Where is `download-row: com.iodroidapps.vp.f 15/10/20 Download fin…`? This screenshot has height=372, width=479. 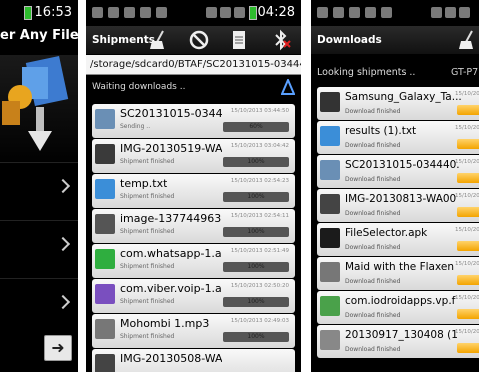
download-row: com.iodroidapps.vp.f 15/10/20 Download fin… is located at coordinates (398, 307).